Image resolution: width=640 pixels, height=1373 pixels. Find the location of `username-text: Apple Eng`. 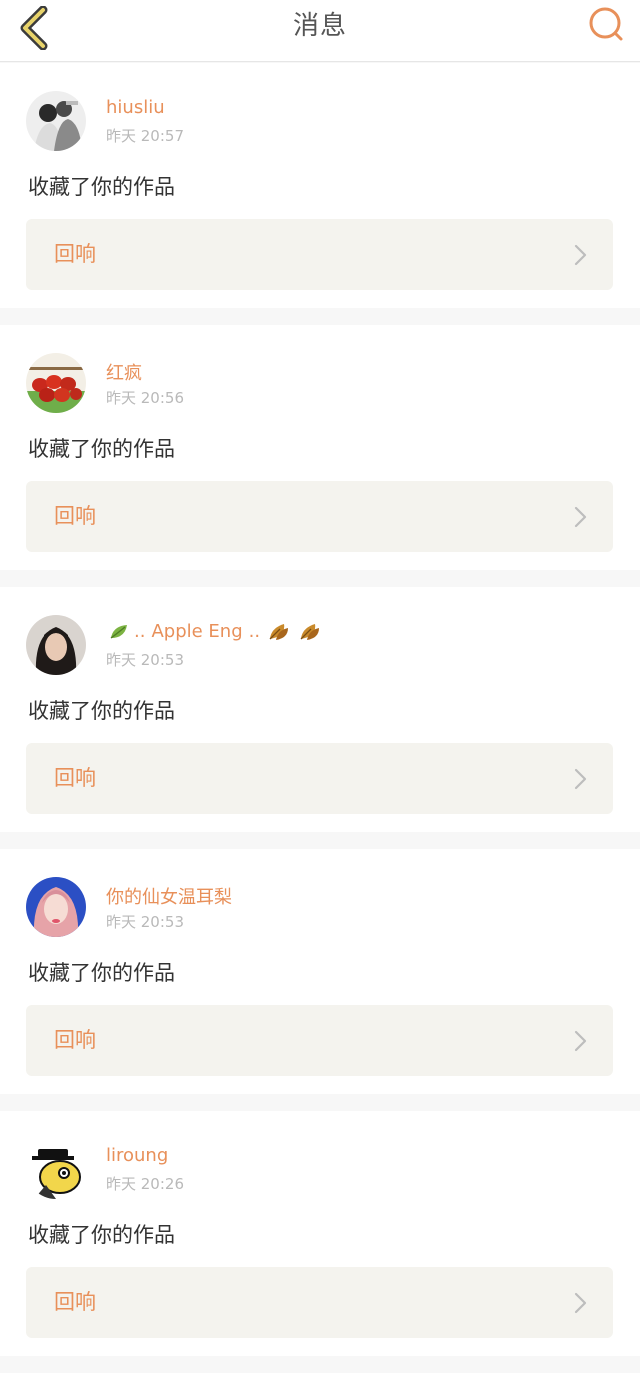

username-text: Apple Eng is located at coordinates (197, 631).